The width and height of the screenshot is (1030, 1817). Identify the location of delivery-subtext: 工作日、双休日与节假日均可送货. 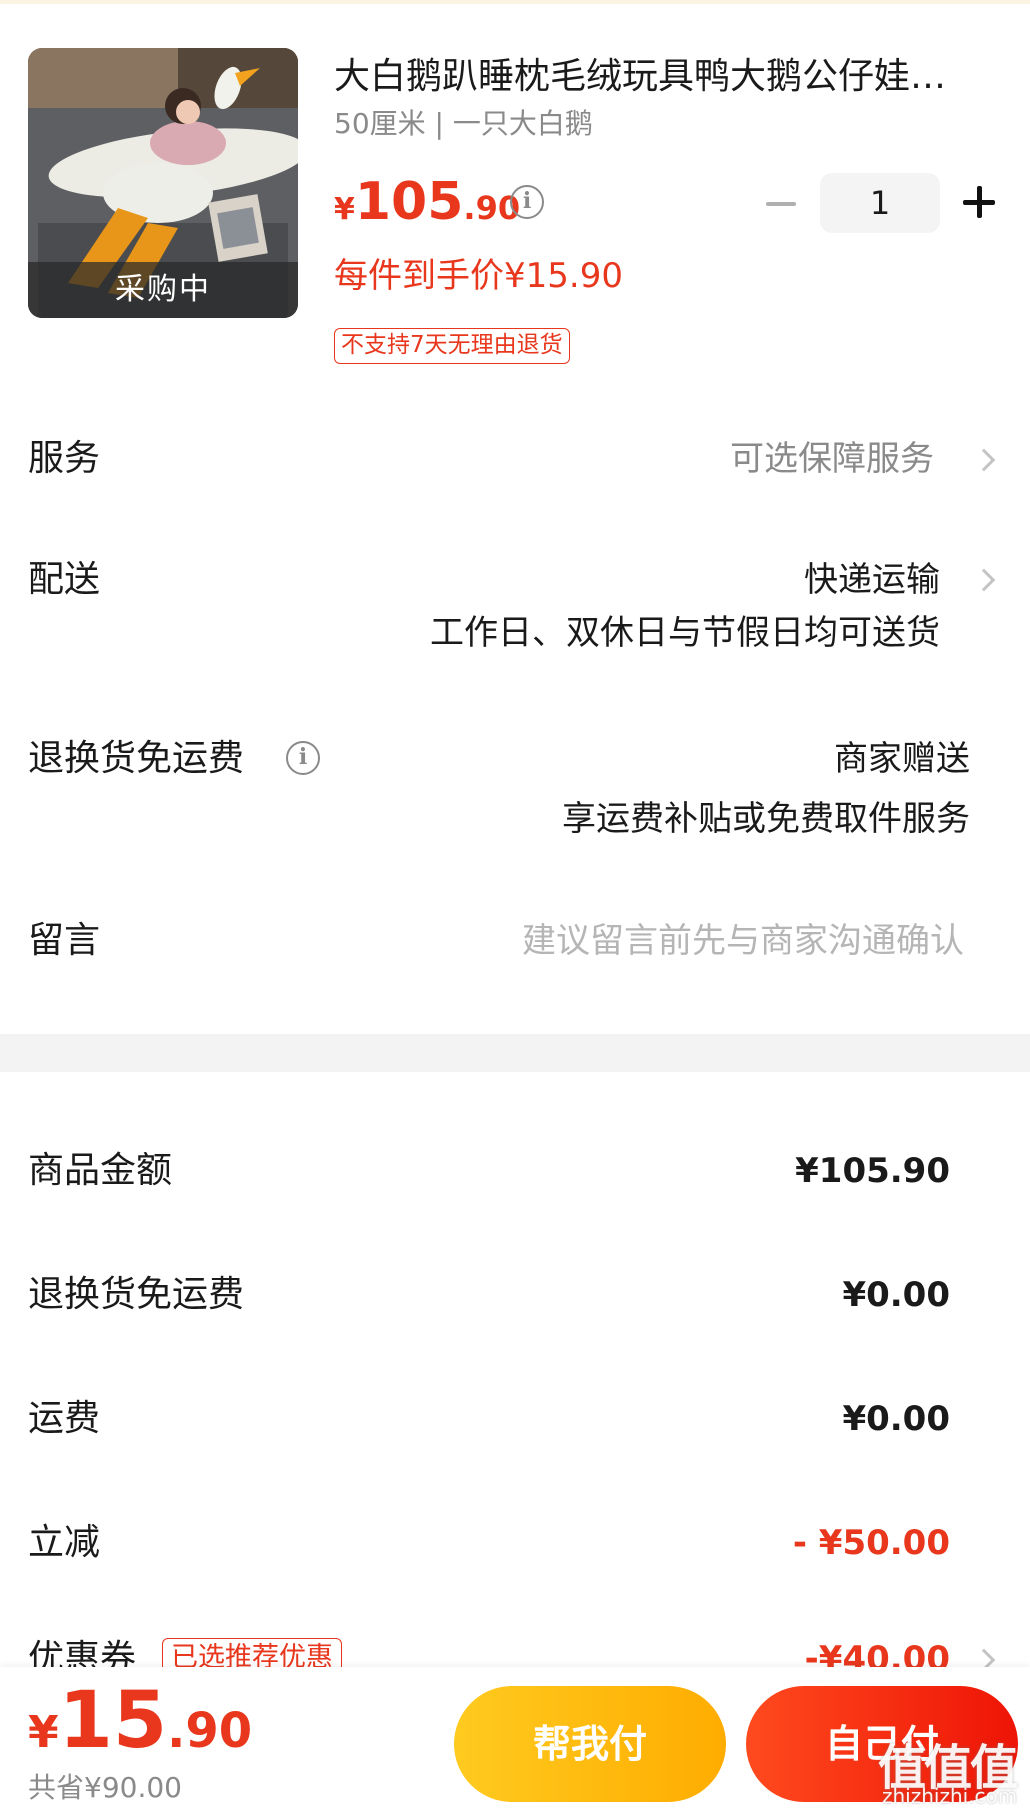
(685, 633).